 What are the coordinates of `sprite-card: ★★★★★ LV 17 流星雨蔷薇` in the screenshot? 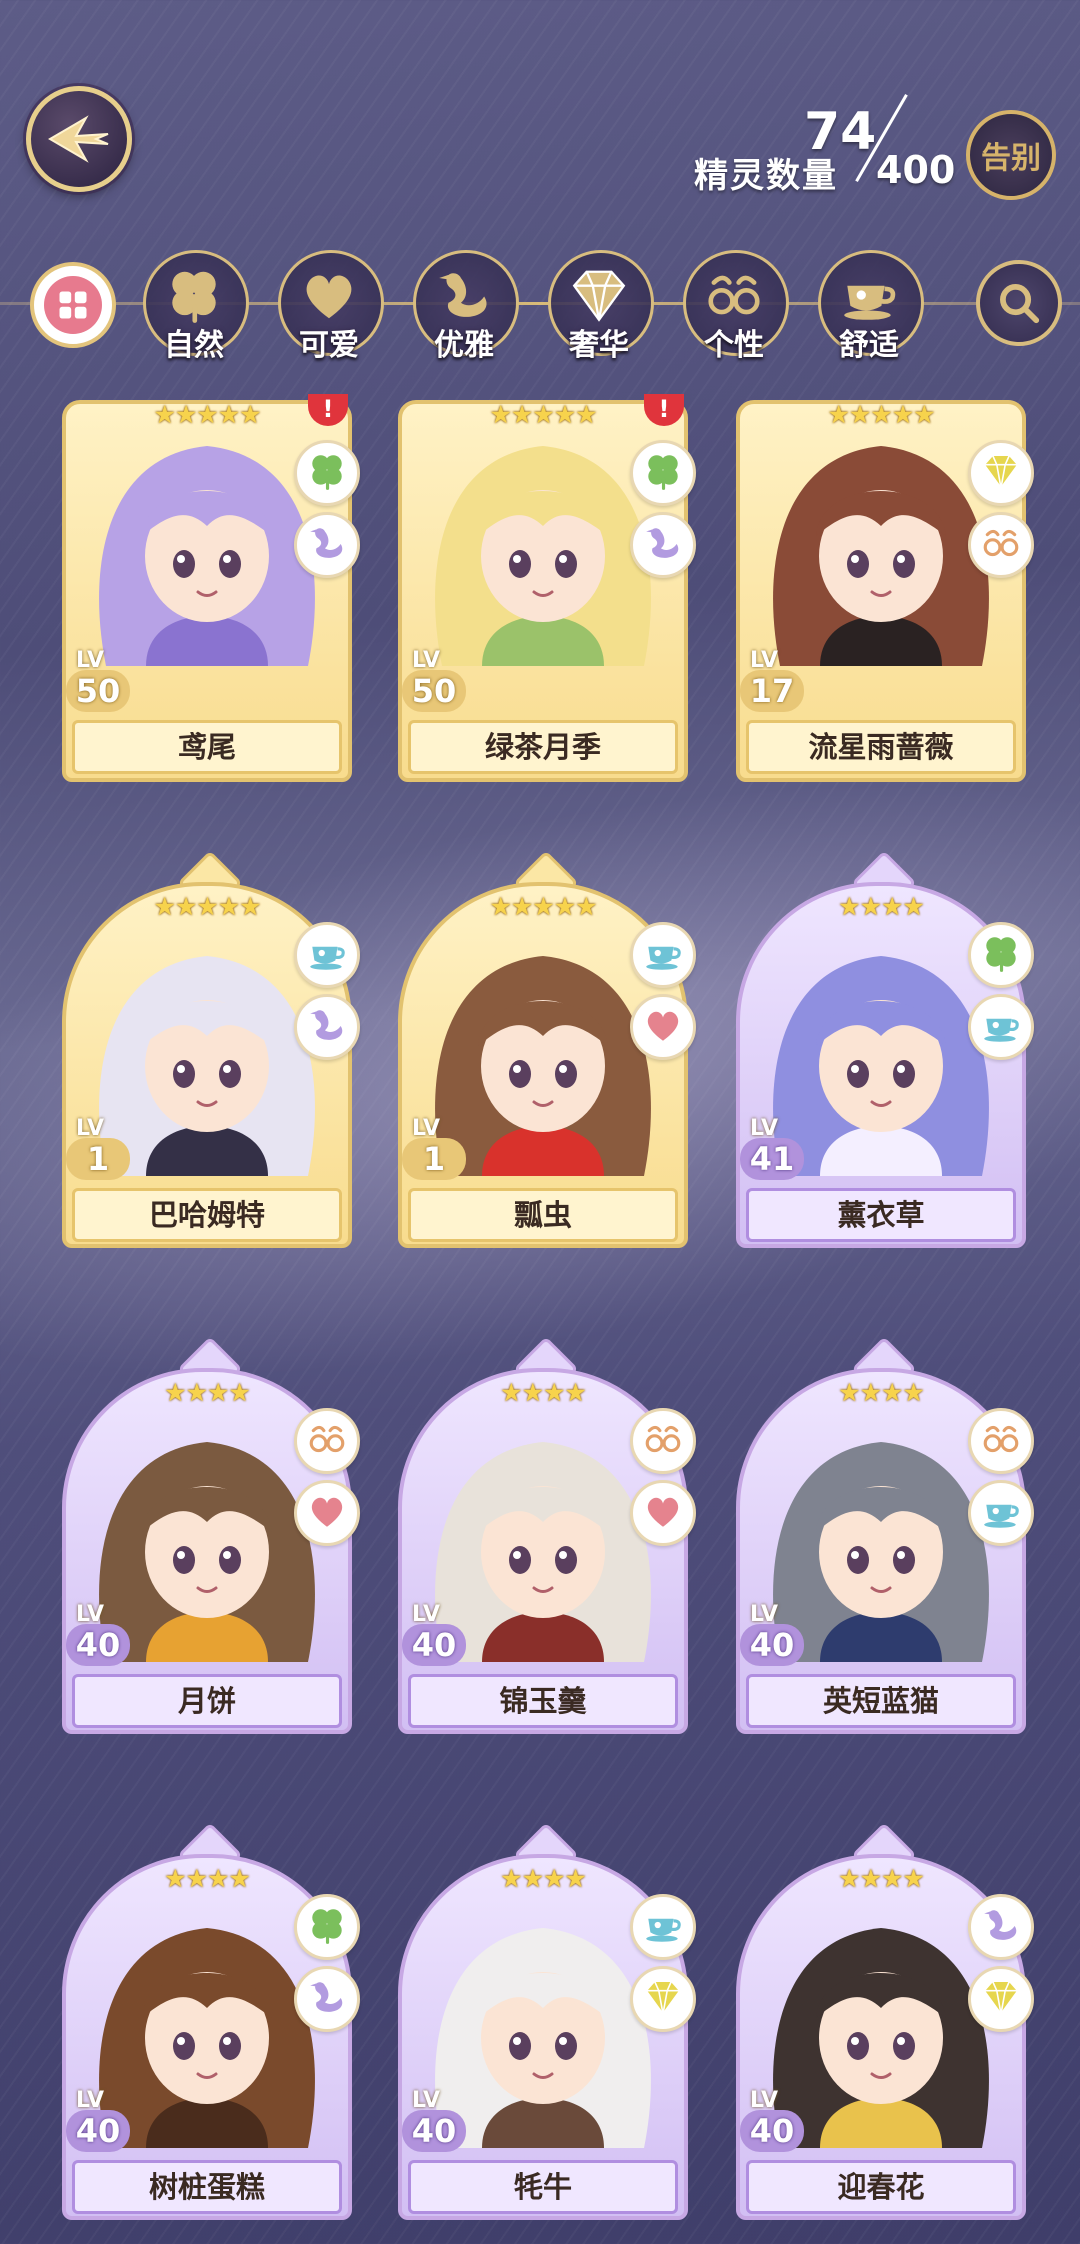 It's located at (885, 598).